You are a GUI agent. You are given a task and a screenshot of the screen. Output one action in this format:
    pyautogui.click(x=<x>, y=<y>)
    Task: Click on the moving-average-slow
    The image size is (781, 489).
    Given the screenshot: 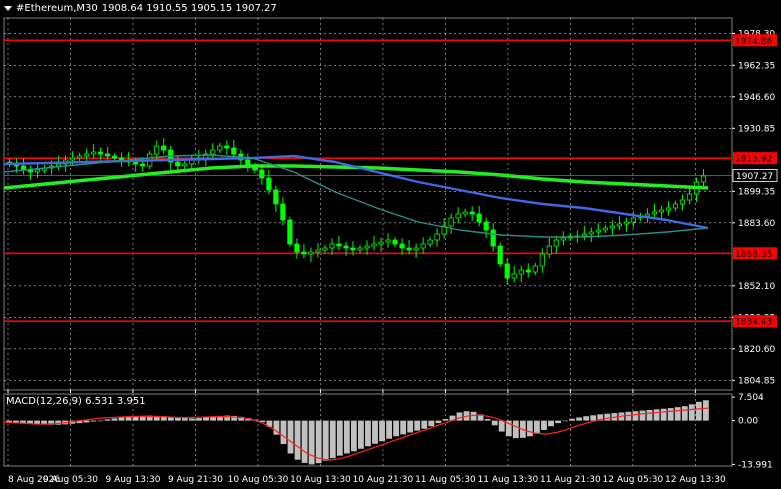 What is the action you would take?
    pyautogui.click(x=356, y=177)
    